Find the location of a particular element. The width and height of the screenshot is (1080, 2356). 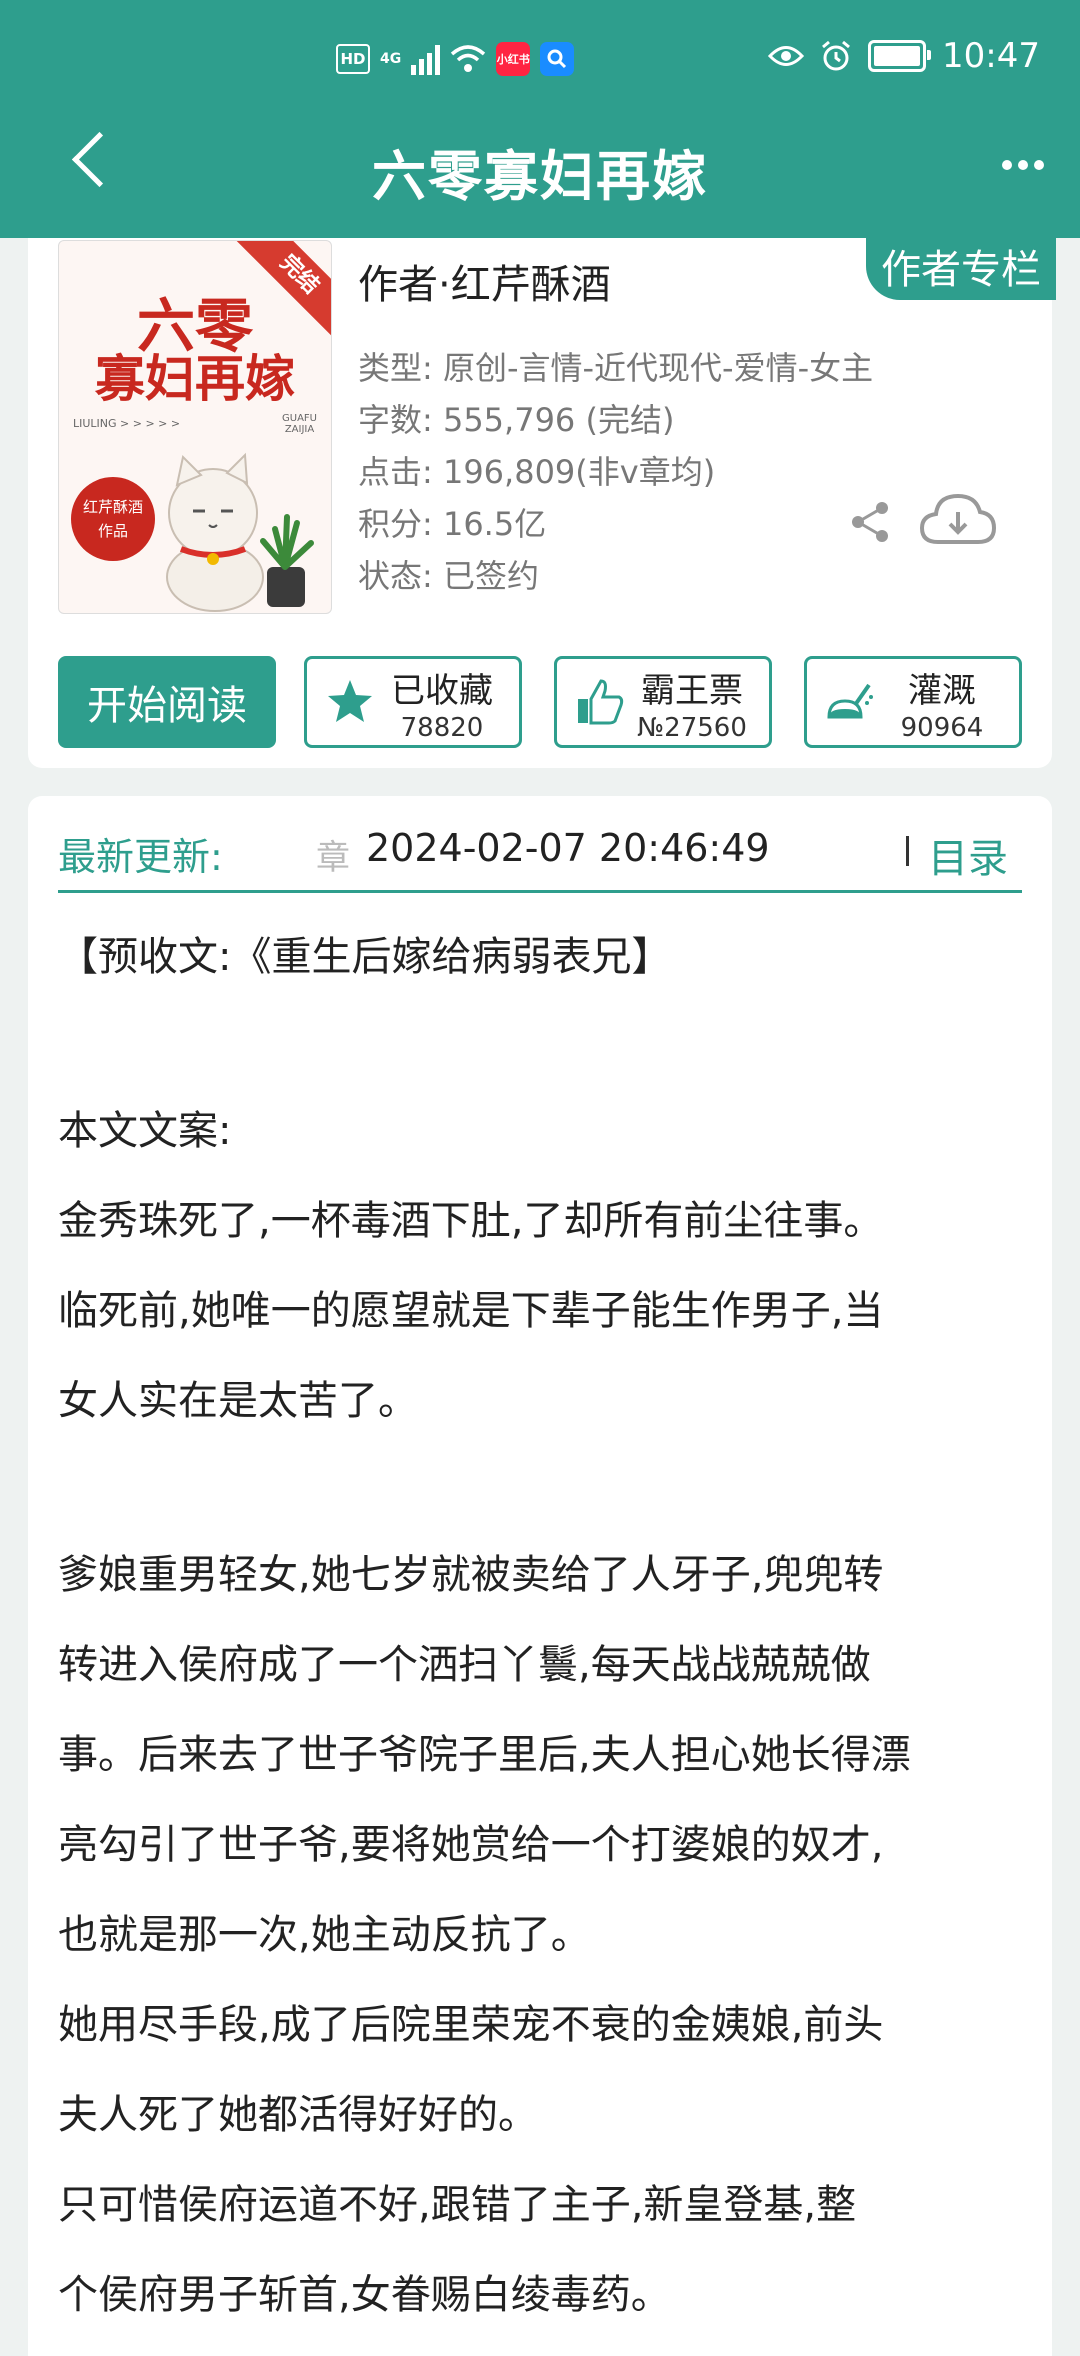

water-button: 灌溉 90964 is located at coordinates (913, 702).